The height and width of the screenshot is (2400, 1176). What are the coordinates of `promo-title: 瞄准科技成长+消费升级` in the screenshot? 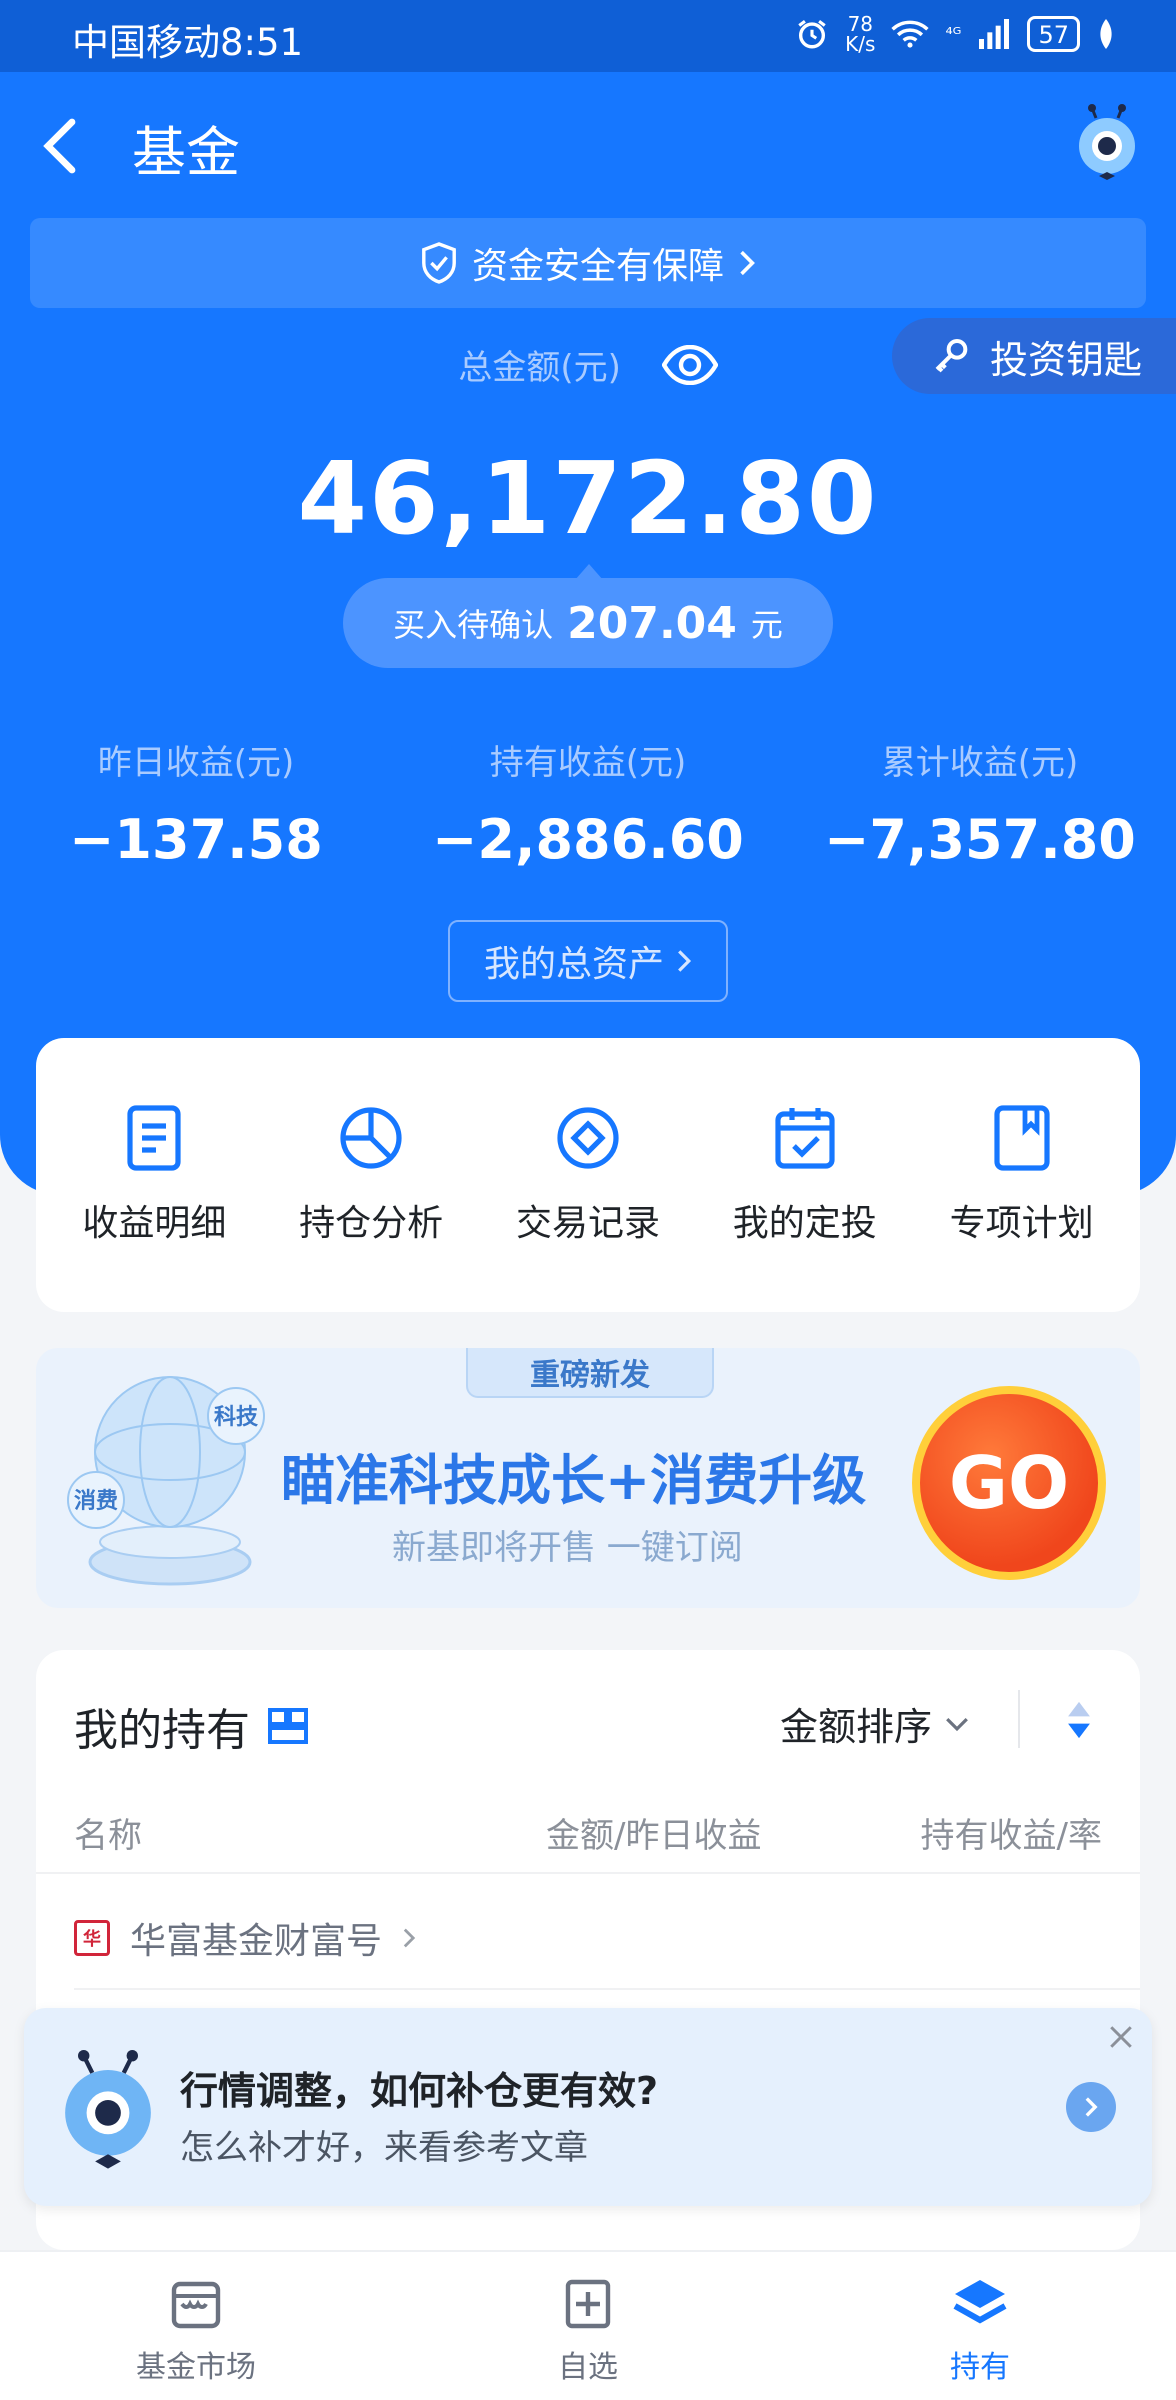 It's located at (574, 1480).